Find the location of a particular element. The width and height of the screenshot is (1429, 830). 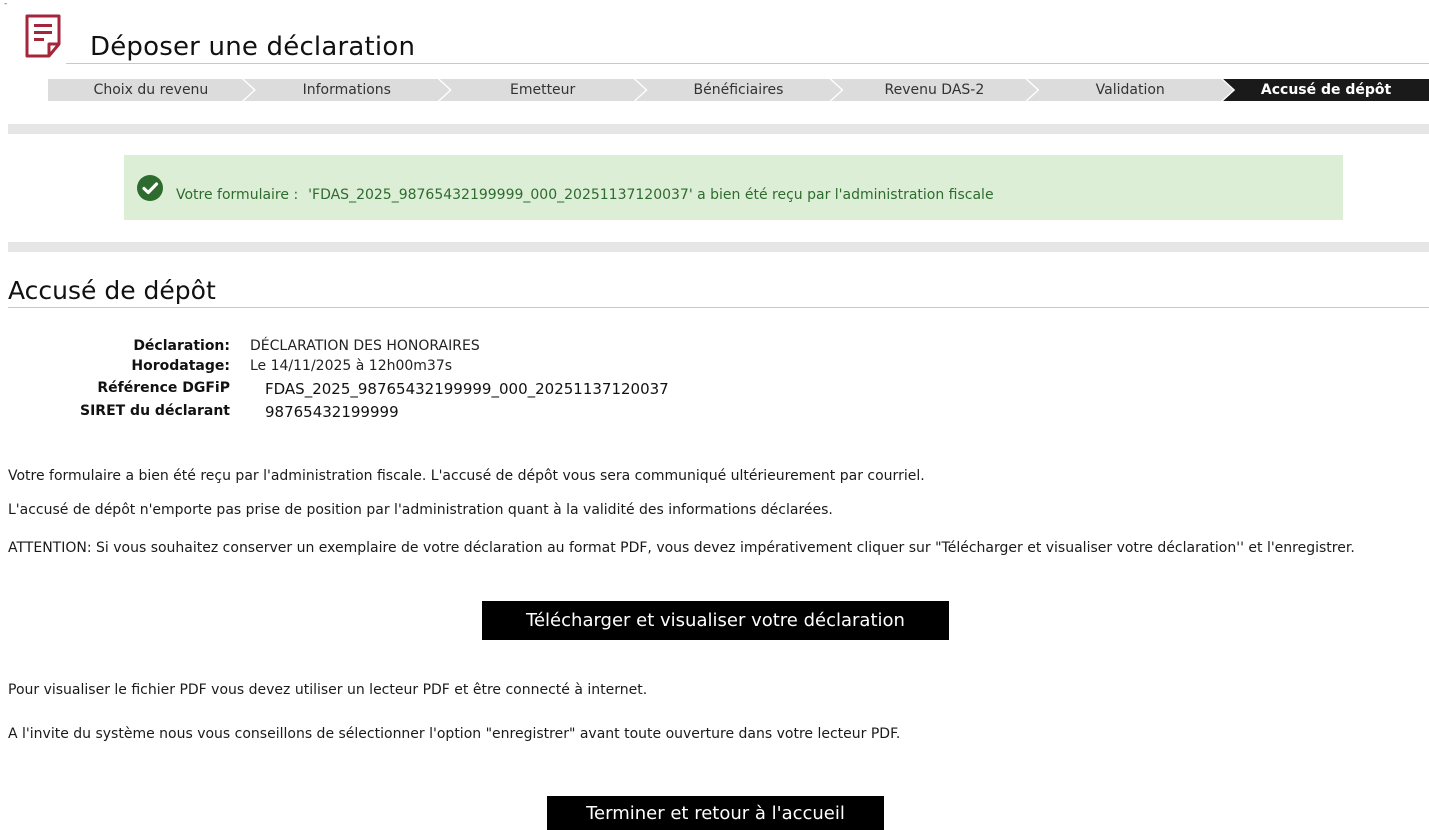

header-divider is located at coordinates (747, 63).